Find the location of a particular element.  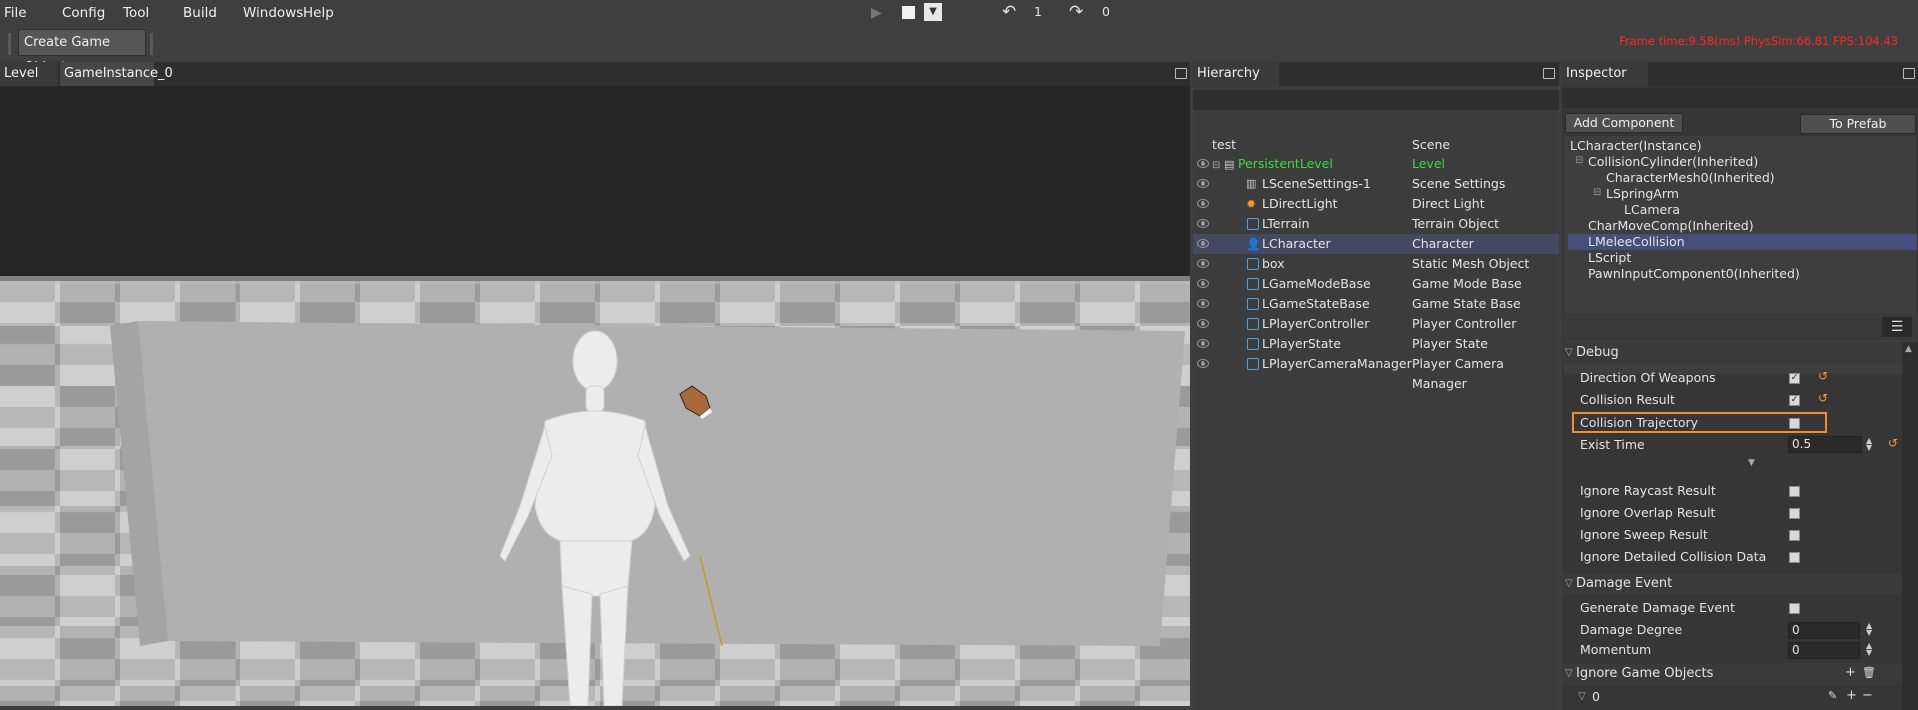

prop-generate-damage: Generate Damage Event is located at coordinates (1657, 607).